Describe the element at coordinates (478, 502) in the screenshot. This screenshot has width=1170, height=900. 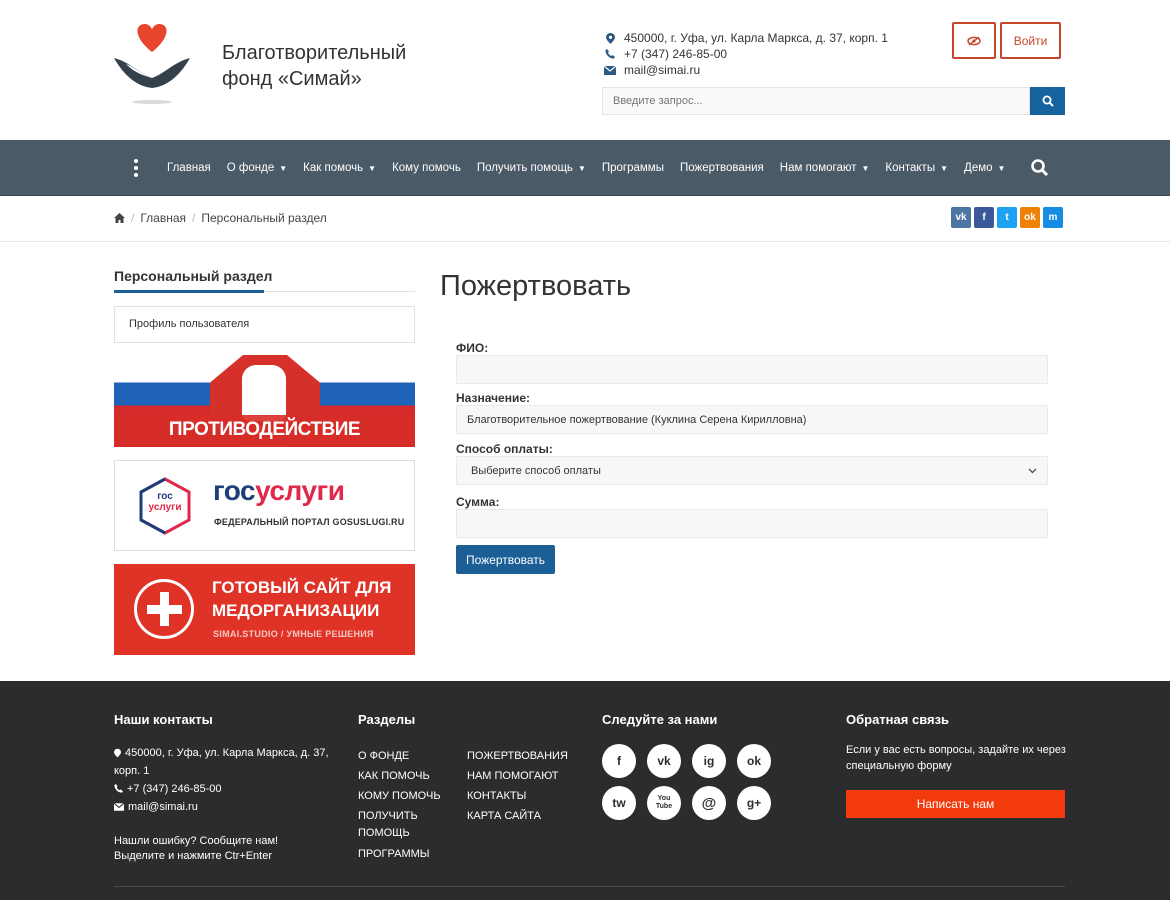
I see `sum-label: Сумма:` at that location.